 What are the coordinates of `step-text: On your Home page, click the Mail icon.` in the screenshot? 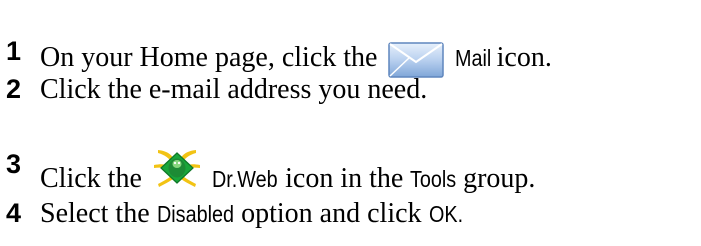 It's located at (296, 57).